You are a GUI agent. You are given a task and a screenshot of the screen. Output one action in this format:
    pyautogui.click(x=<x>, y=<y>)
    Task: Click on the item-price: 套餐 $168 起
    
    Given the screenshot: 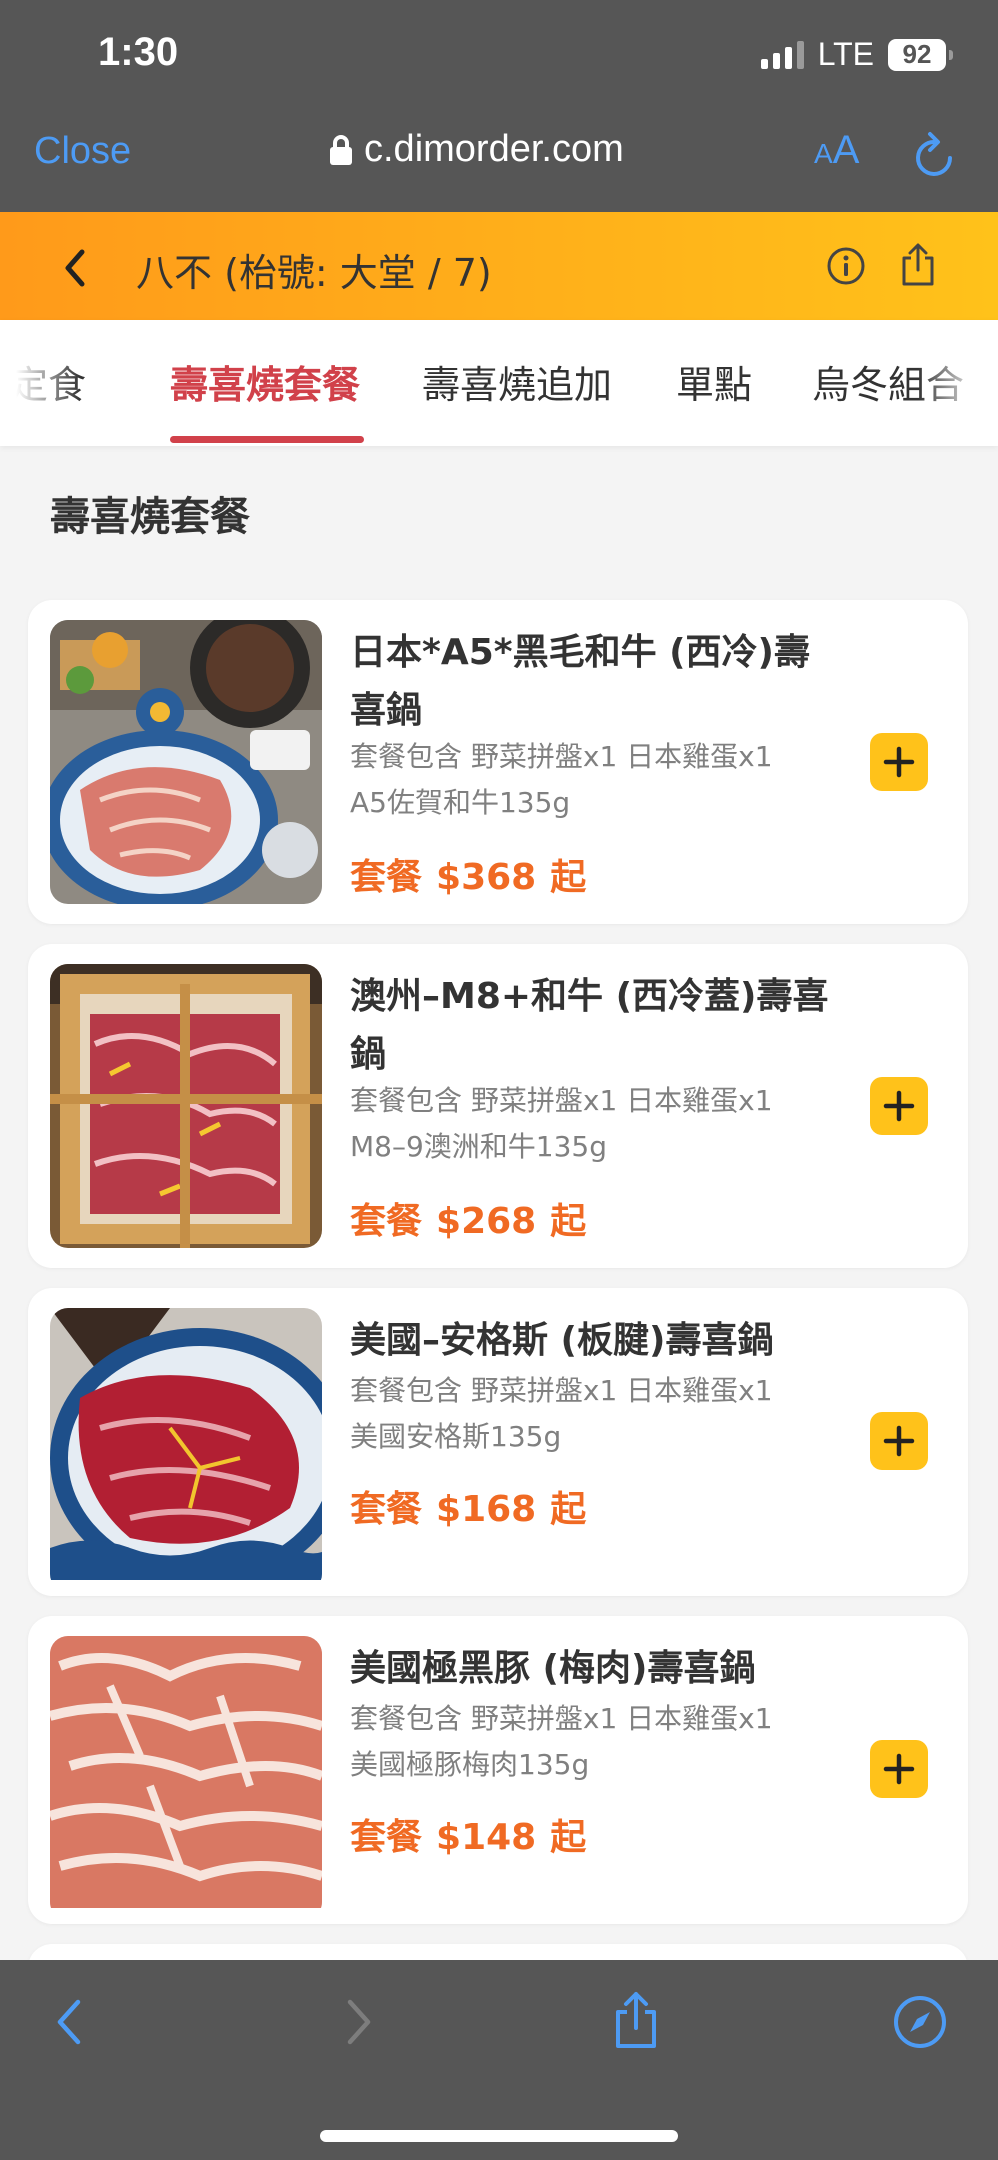 What is the action you would take?
    pyautogui.click(x=475, y=1506)
    